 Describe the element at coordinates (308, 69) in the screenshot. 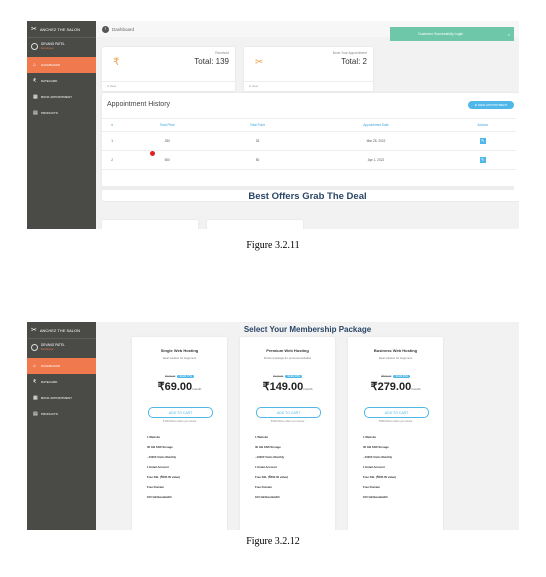

I see `appointment-stat-card: ✂ Book Your Appointment Total: 2 ● View` at that location.